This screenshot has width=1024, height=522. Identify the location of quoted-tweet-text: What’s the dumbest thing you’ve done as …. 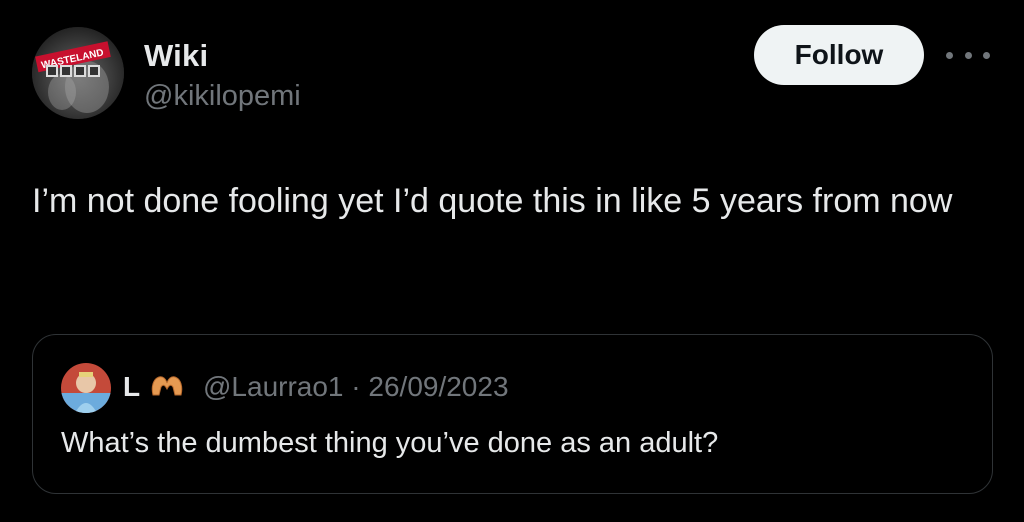
(390, 443).